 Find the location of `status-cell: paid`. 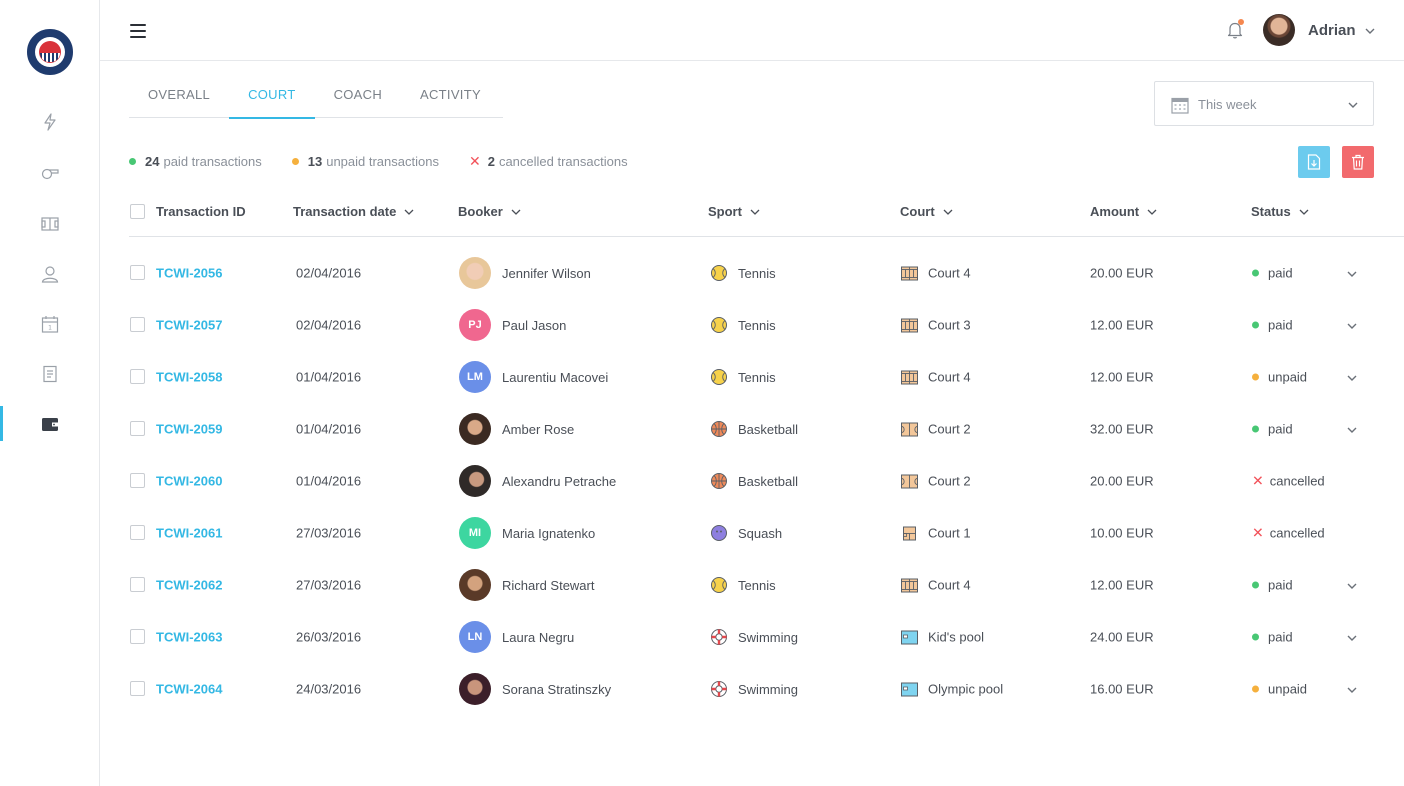

status-cell: paid is located at coordinates (1272, 637).